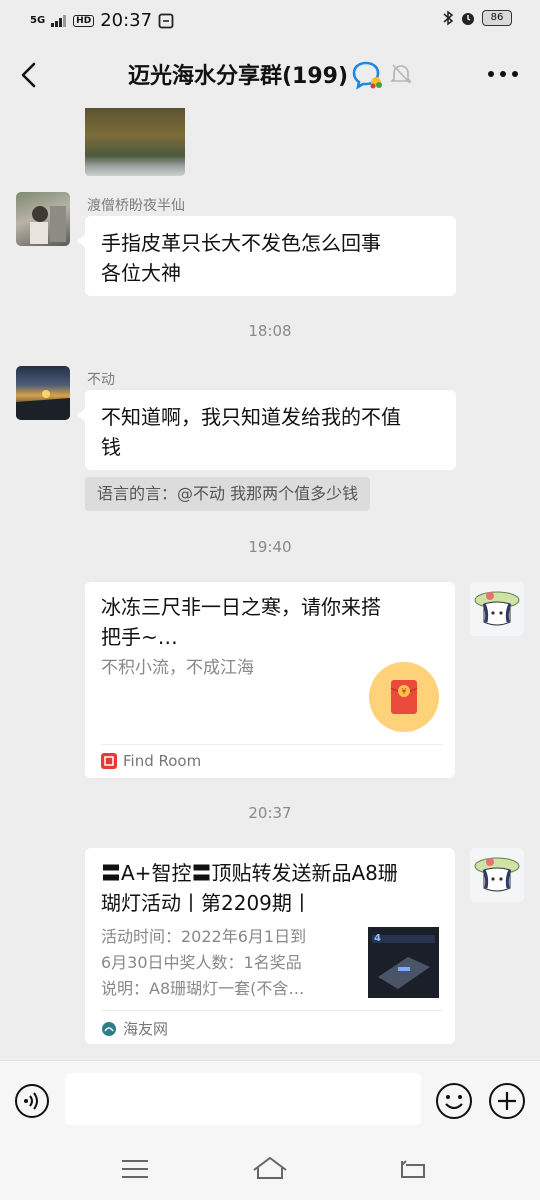 The image size is (540, 1200). I want to click on home-icon, so click(270, 1168).